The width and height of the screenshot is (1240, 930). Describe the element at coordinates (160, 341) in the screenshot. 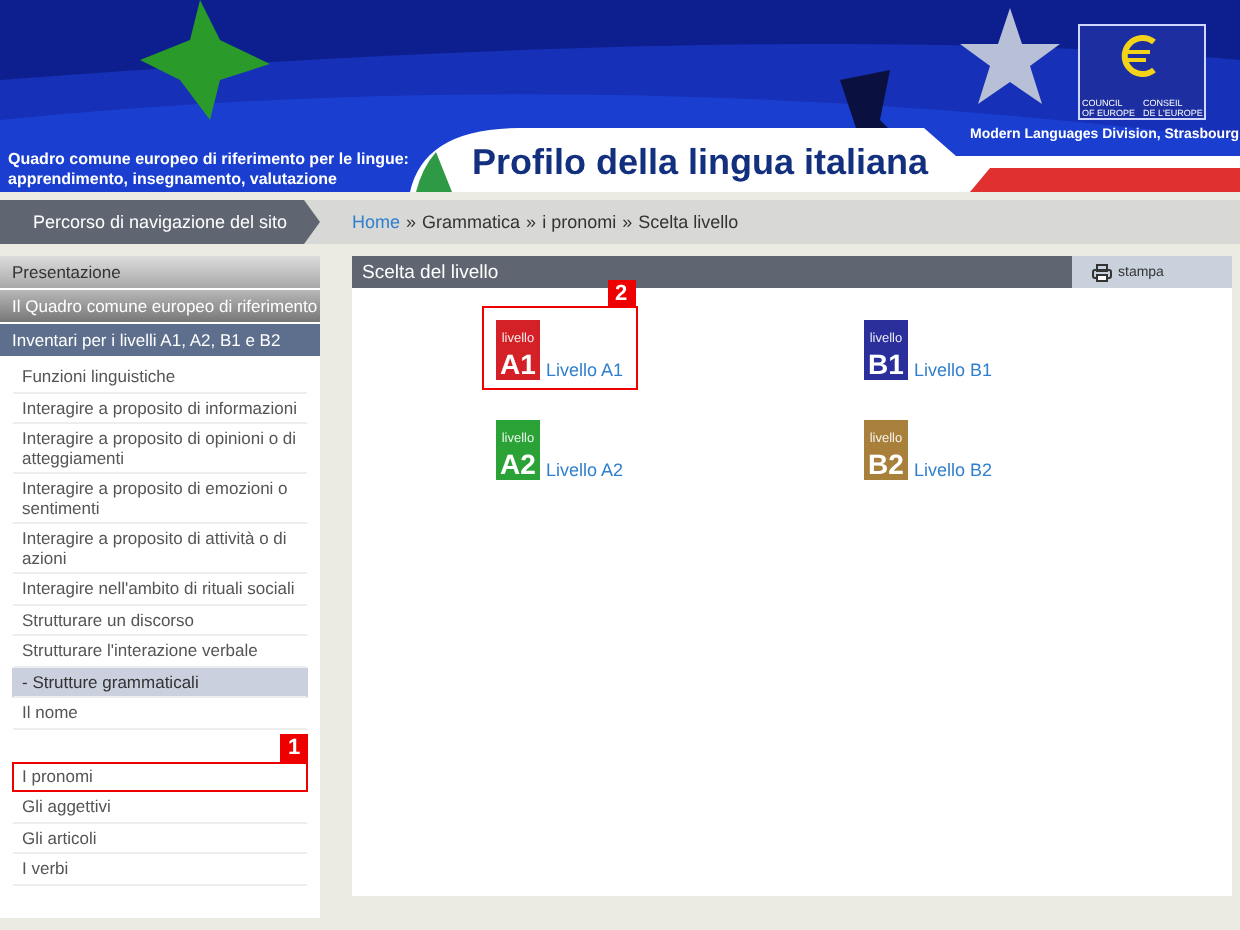

I see `sidebar-section: Inventari per i livelli A1, A2, B1 e B2` at that location.